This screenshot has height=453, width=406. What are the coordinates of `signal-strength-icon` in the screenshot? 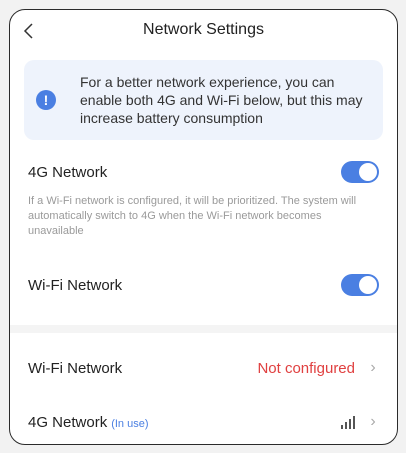 It's located at (348, 422).